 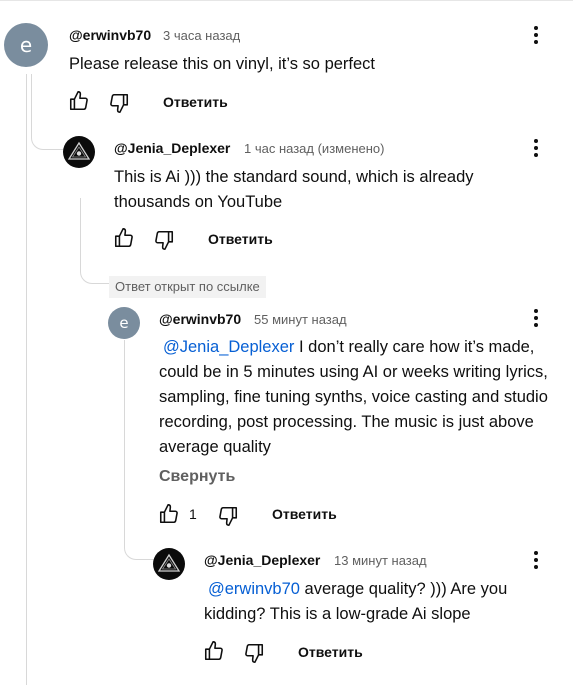 I want to click on comment-time: 1 час назад (изменено), so click(x=314, y=148).